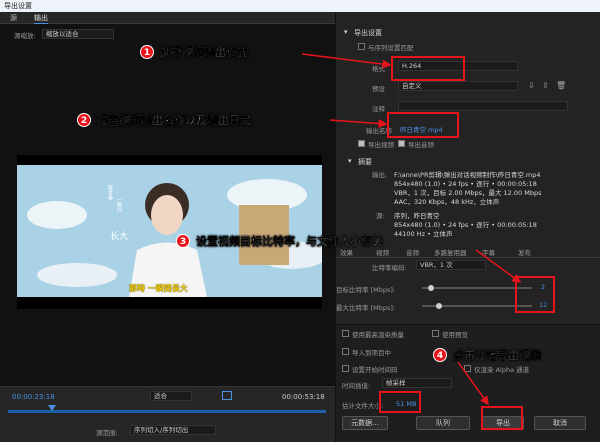 The image size is (600, 442). I want to click on annotation-1-badge: 1, so click(147, 52).